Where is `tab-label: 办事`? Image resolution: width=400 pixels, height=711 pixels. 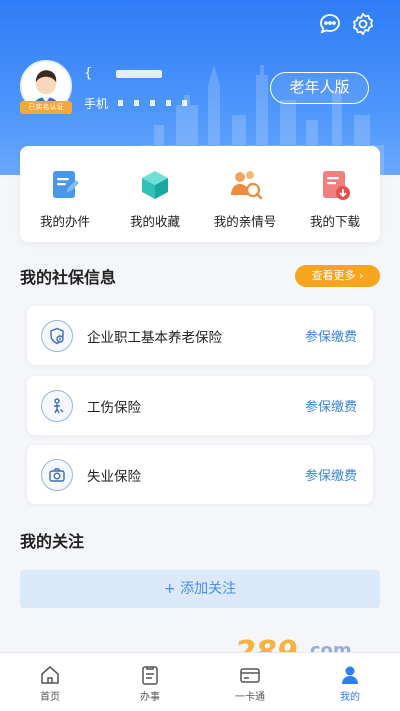 tab-label: 办事 is located at coordinates (150, 697).